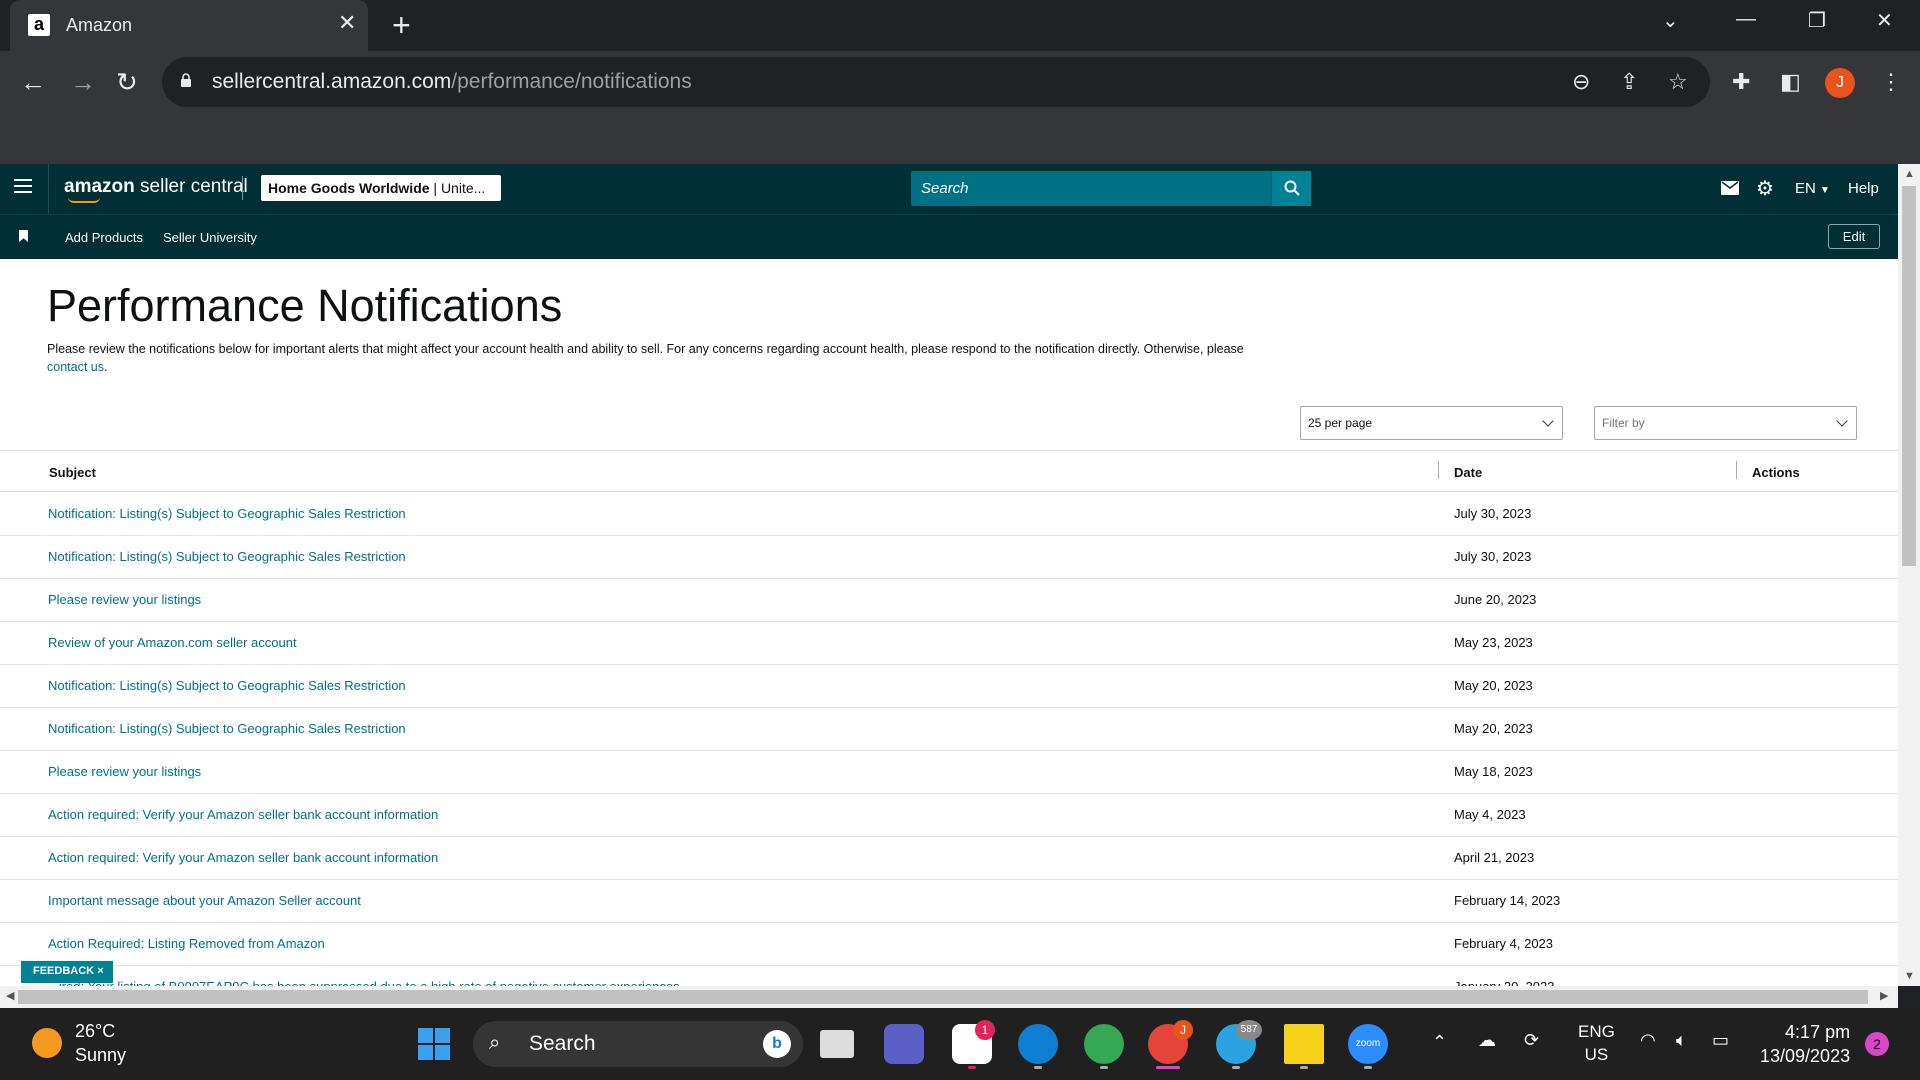  What do you see at coordinates (100, 971) in the screenshot?
I see `close-icon: ×` at bounding box center [100, 971].